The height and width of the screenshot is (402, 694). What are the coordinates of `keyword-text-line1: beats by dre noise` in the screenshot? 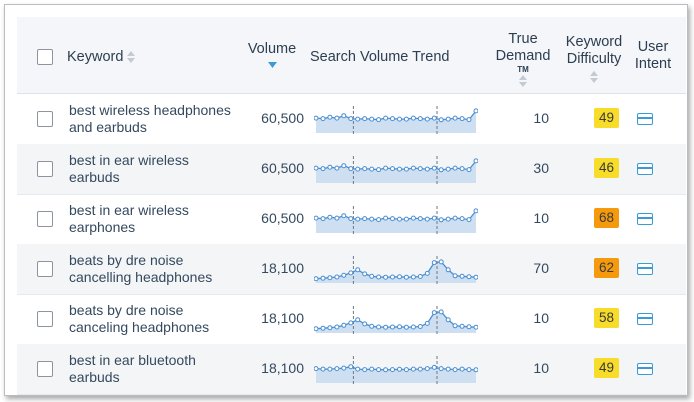 It's located at (126, 310).